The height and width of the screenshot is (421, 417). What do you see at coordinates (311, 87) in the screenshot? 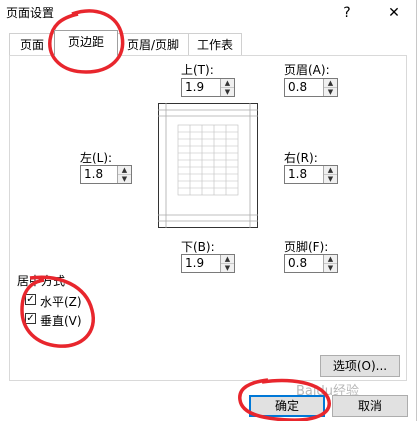
I see `header-margin-spinner: 0.8 ▲ ▼` at bounding box center [311, 87].